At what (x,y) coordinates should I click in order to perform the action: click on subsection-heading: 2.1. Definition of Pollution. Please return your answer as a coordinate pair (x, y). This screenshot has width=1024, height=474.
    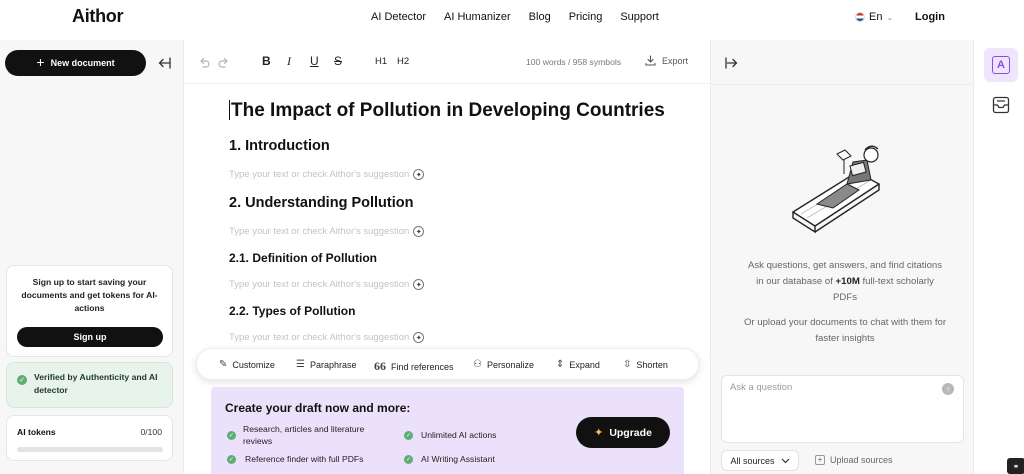
    Looking at the image, I should click on (303, 258).